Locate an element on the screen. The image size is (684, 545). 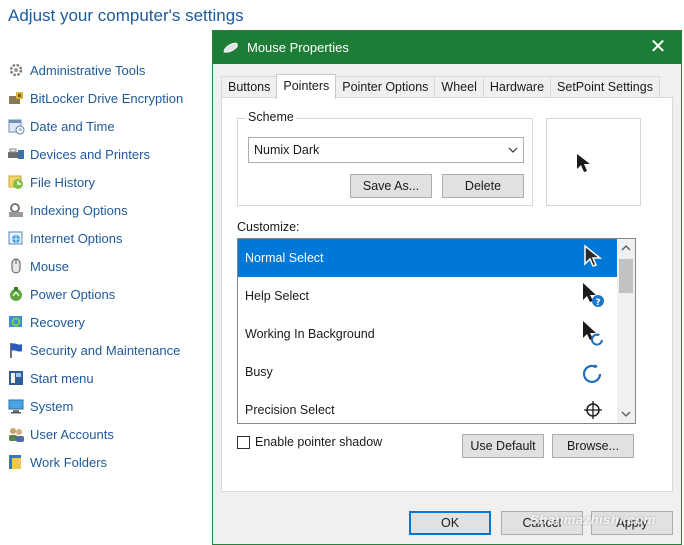
indexing-options-icon is located at coordinates (16, 210).